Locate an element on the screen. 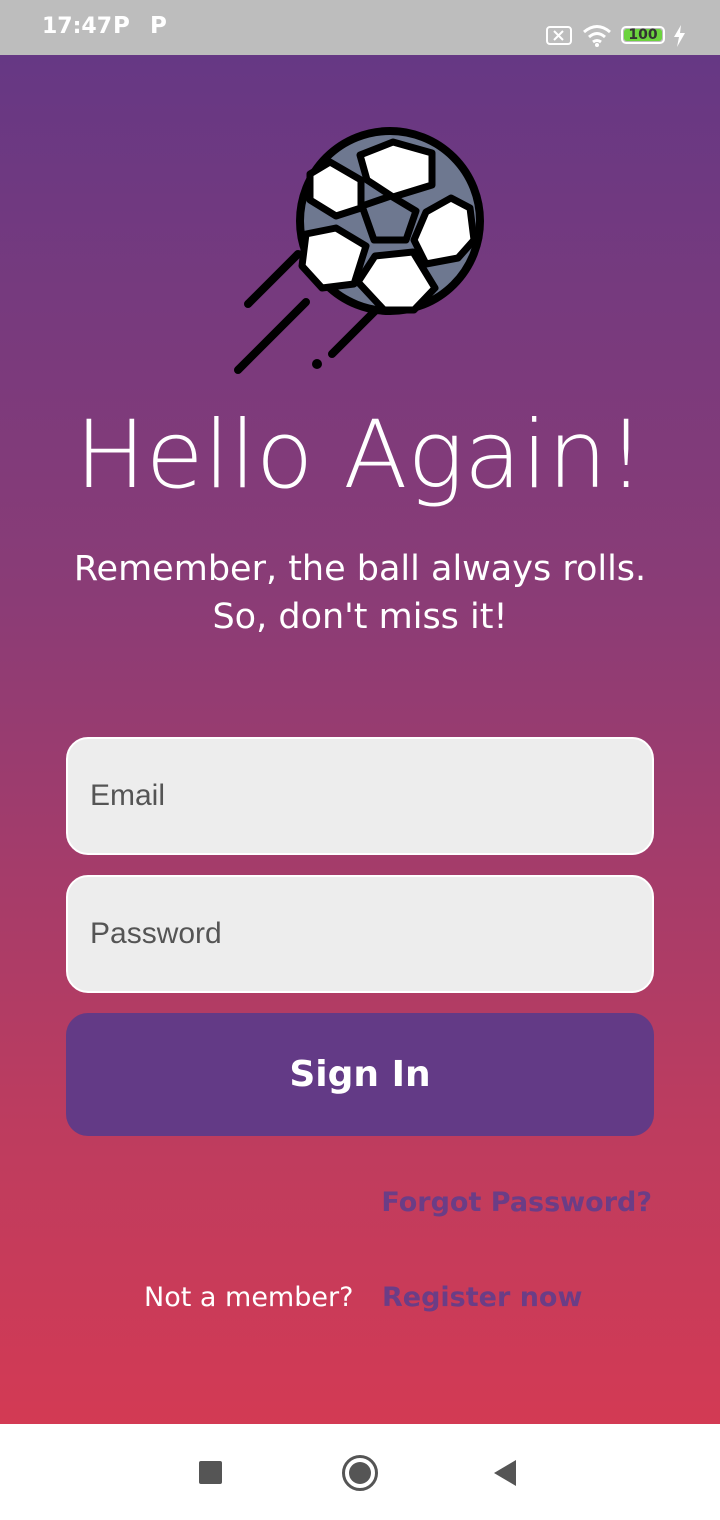 This screenshot has width=720, height=1520. password-field is located at coordinates (360, 934).